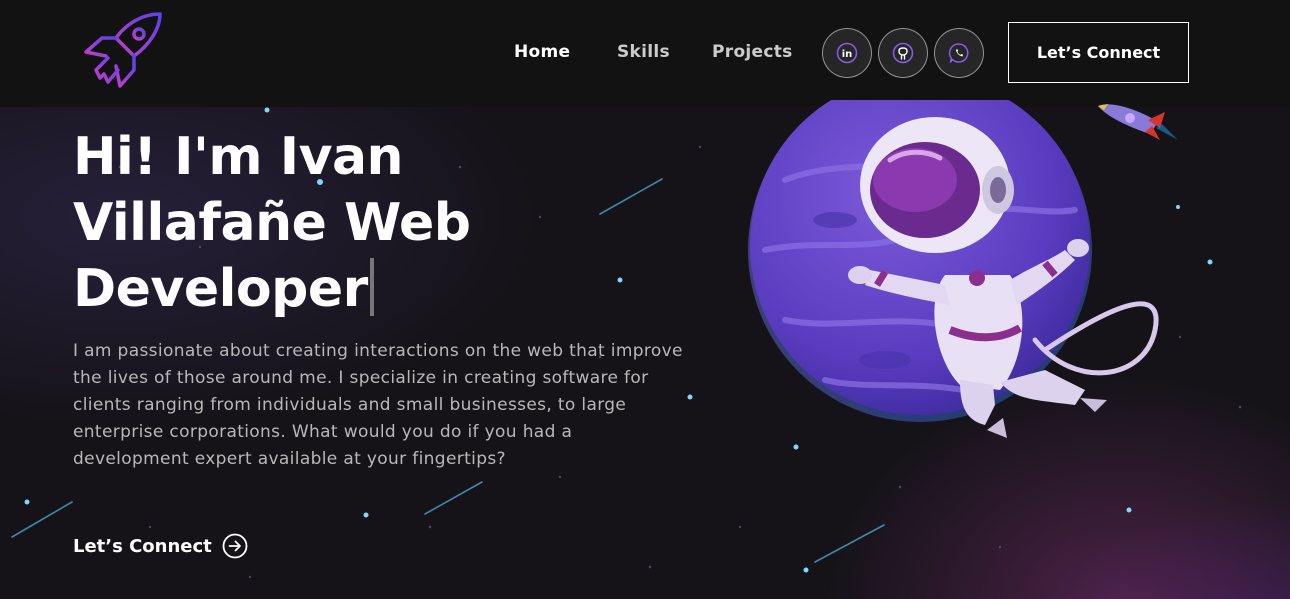  I want to click on github-button, so click(903, 53).